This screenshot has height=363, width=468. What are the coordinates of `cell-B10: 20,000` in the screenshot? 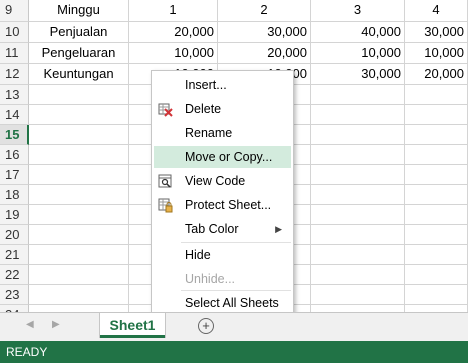 It's located at (173, 32).